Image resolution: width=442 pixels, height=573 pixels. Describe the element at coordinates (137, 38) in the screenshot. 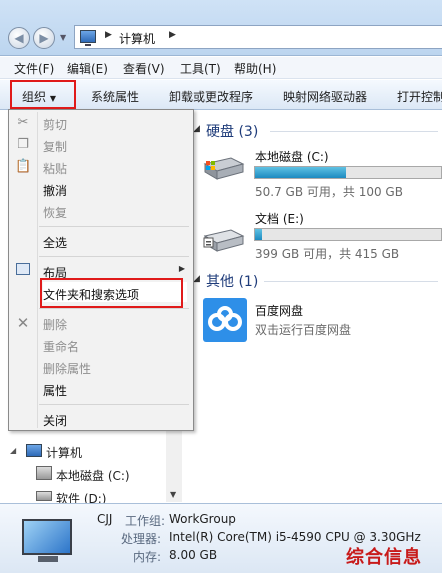

I see `breadcrumb-computer: 计算机` at that location.